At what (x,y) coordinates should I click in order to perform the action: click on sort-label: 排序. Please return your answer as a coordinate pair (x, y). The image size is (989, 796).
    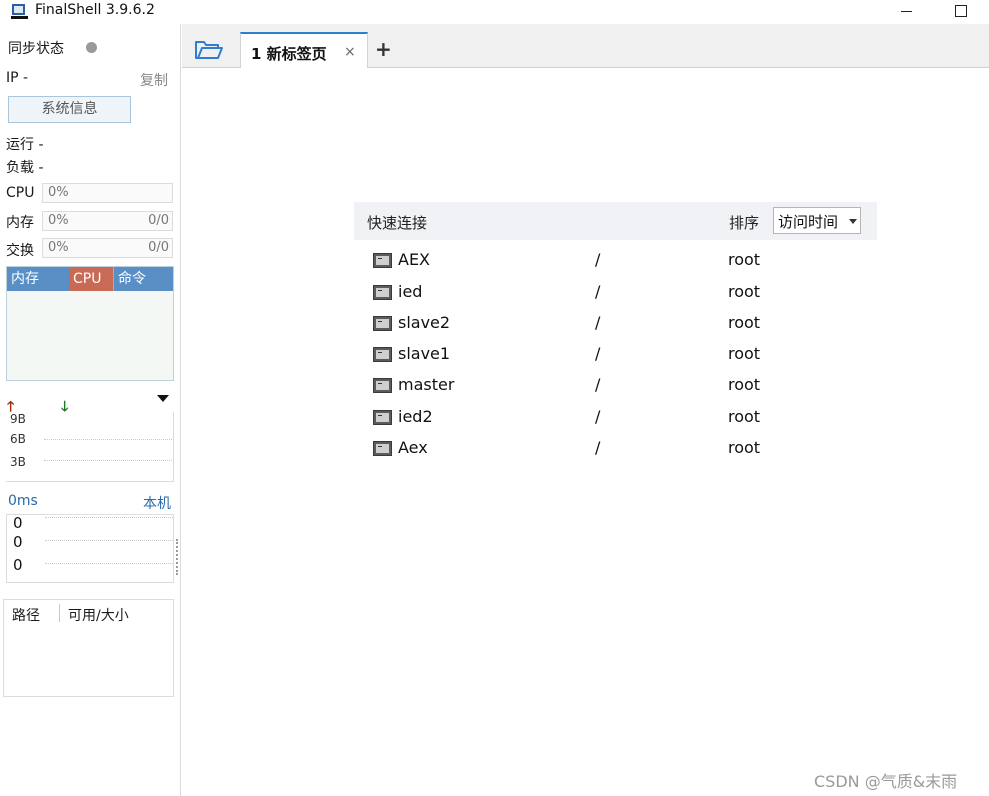
    Looking at the image, I should click on (744, 223).